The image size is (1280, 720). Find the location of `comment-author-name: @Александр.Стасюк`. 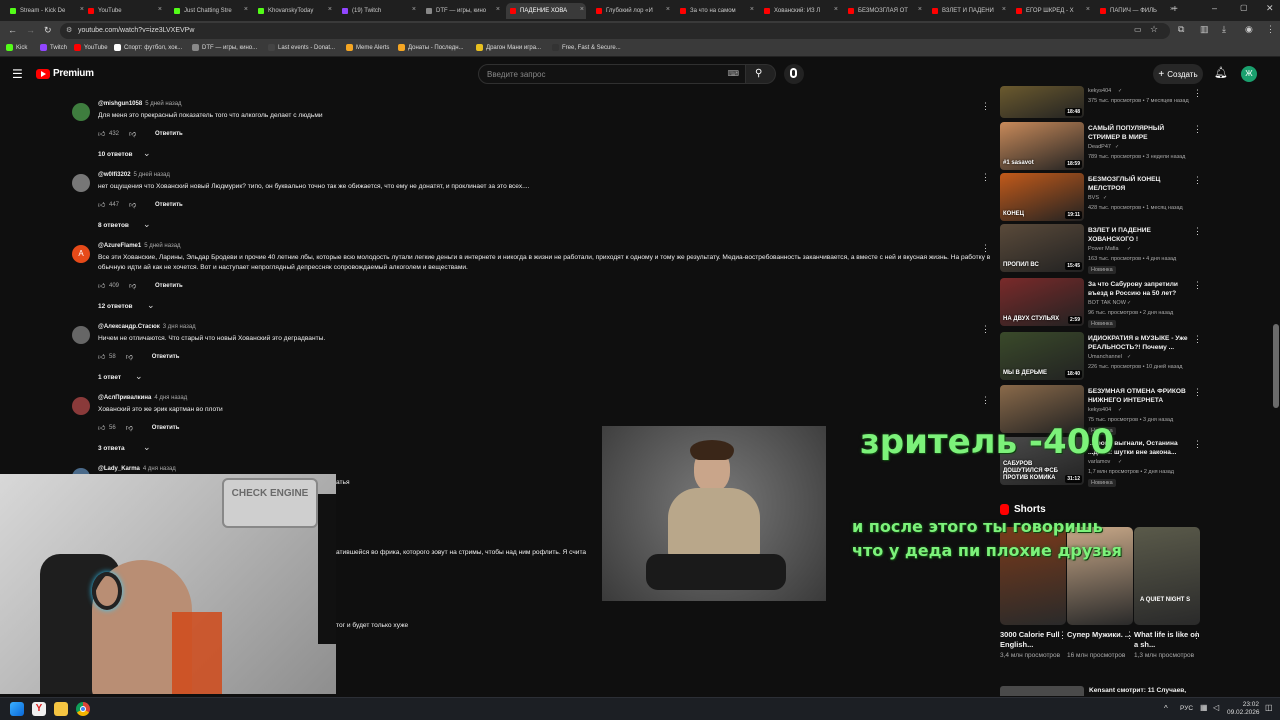

comment-author-name: @Александр.Стасюк is located at coordinates (129, 327).